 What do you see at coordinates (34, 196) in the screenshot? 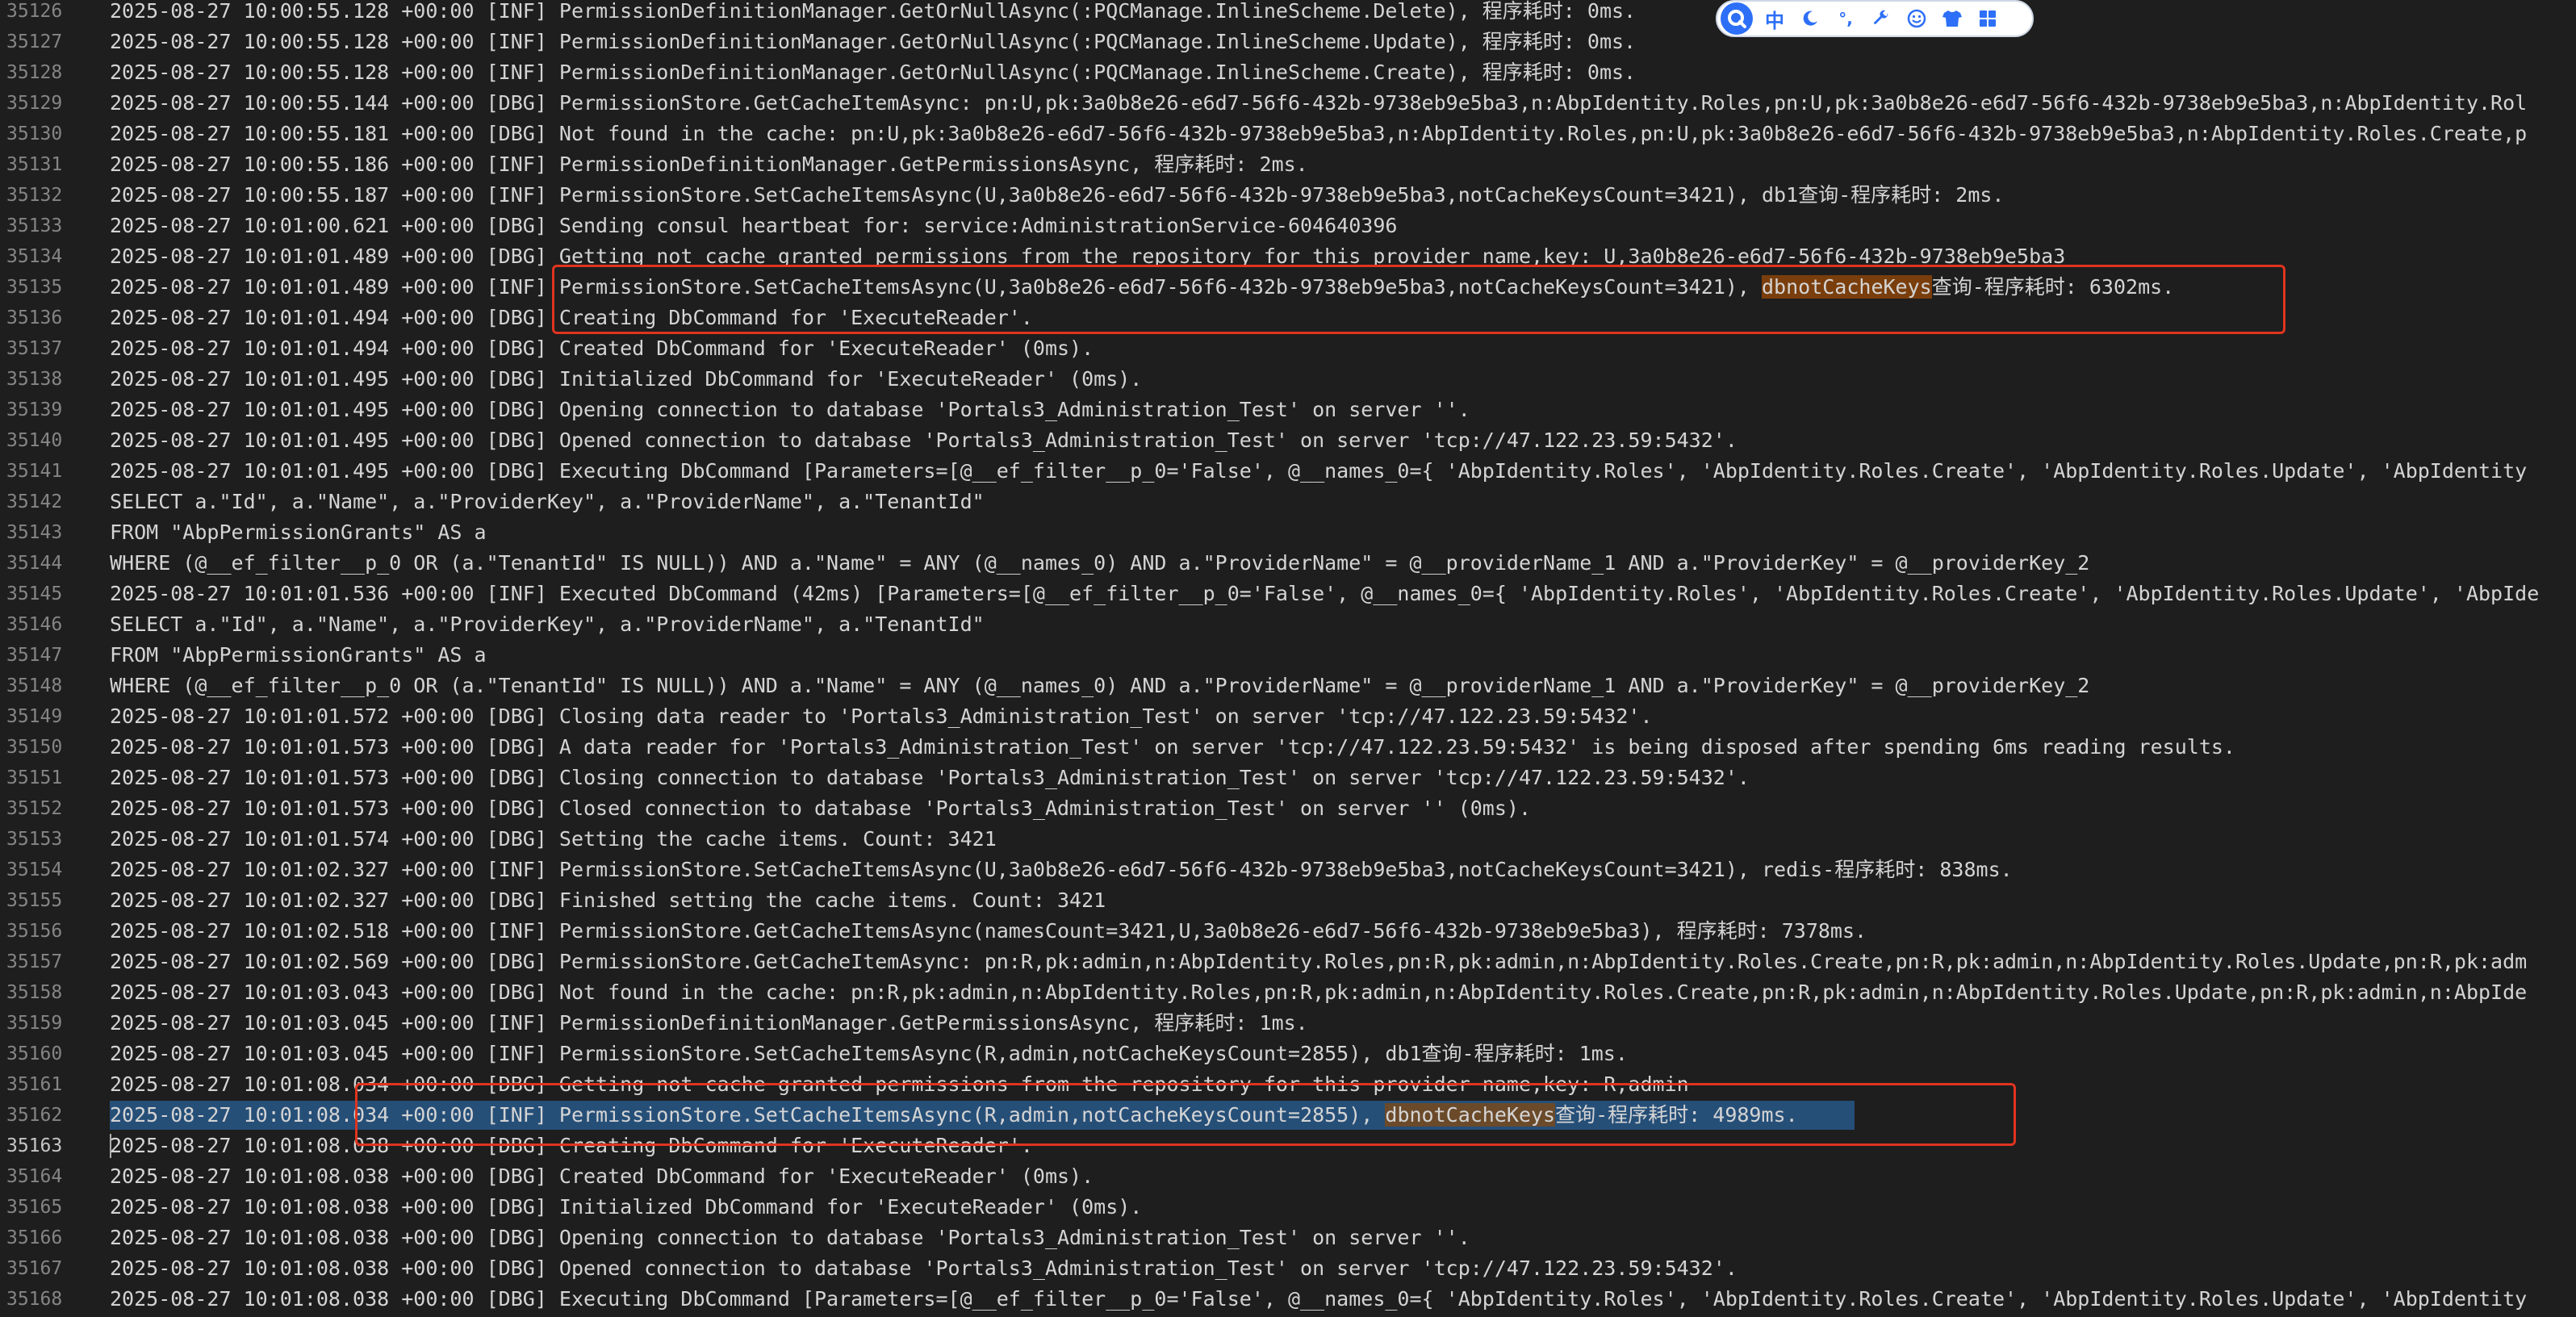
I see `line-number: 35132` at bounding box center [34, 196].